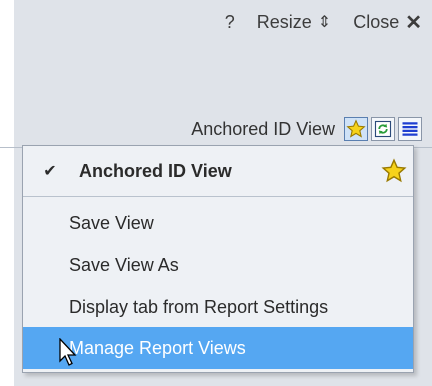  Describe the element at coordinates (68, 352) in the screenshot. I see `mouse-cursor-icon` at that location.